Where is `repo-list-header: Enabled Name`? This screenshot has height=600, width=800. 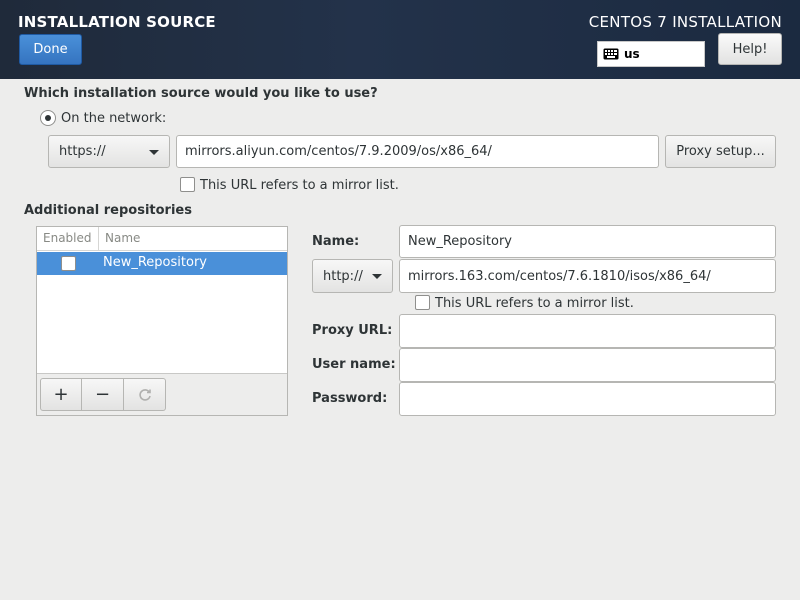
repo-list-header: Enabled Name is located at coordinates (162, 239).